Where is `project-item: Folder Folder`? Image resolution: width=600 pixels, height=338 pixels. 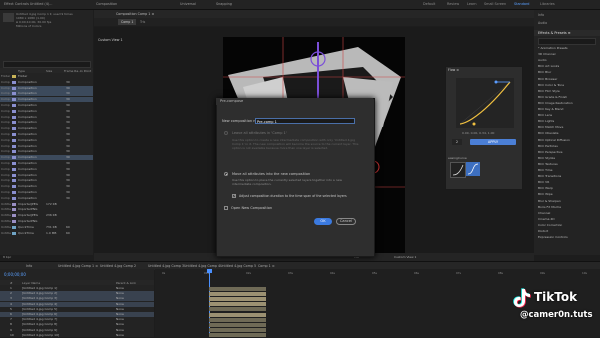 project-item: Folder Folder is located at coordinates (46, 76).